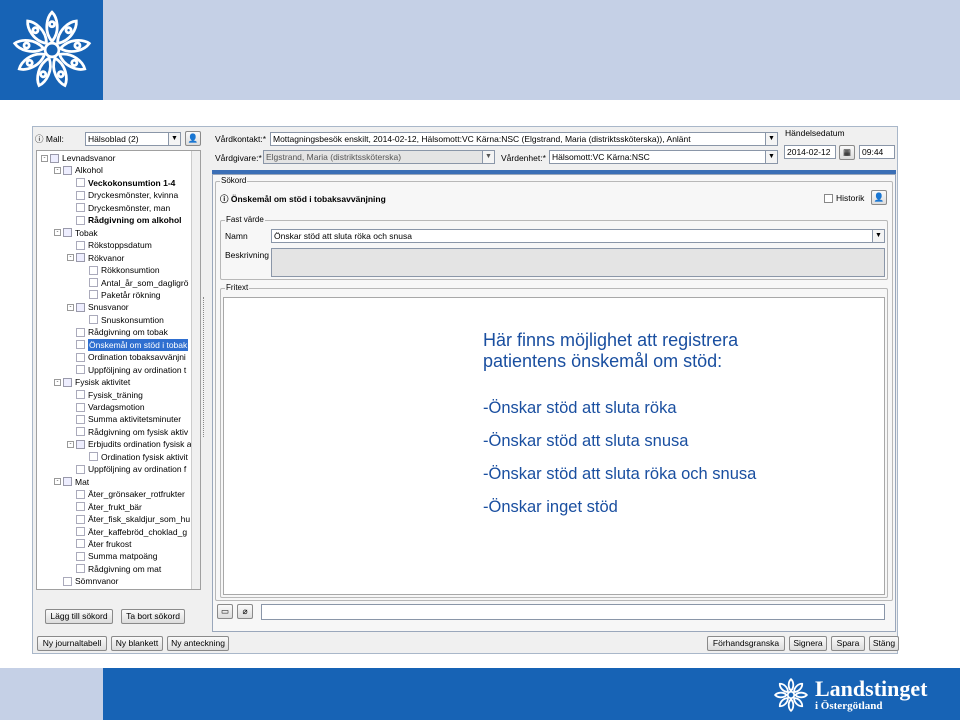 The image size is (960, 720). What do you see at coordinates (578, 262) in the screenshot?
I see `beskrivning-field` at bounding box center [578, 262].